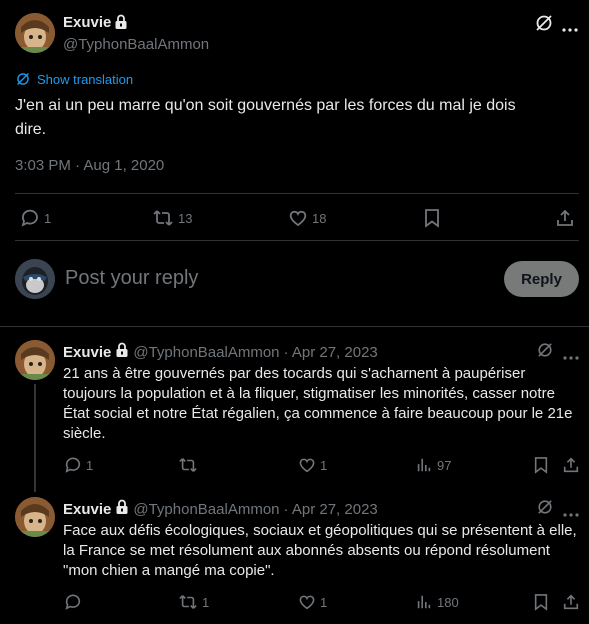 The image size is (589, 624). What do you see at coordinates (31, 129) in the screenshot?
I see `tweet-text-line2: dire.` at bounding box center [31, 129].